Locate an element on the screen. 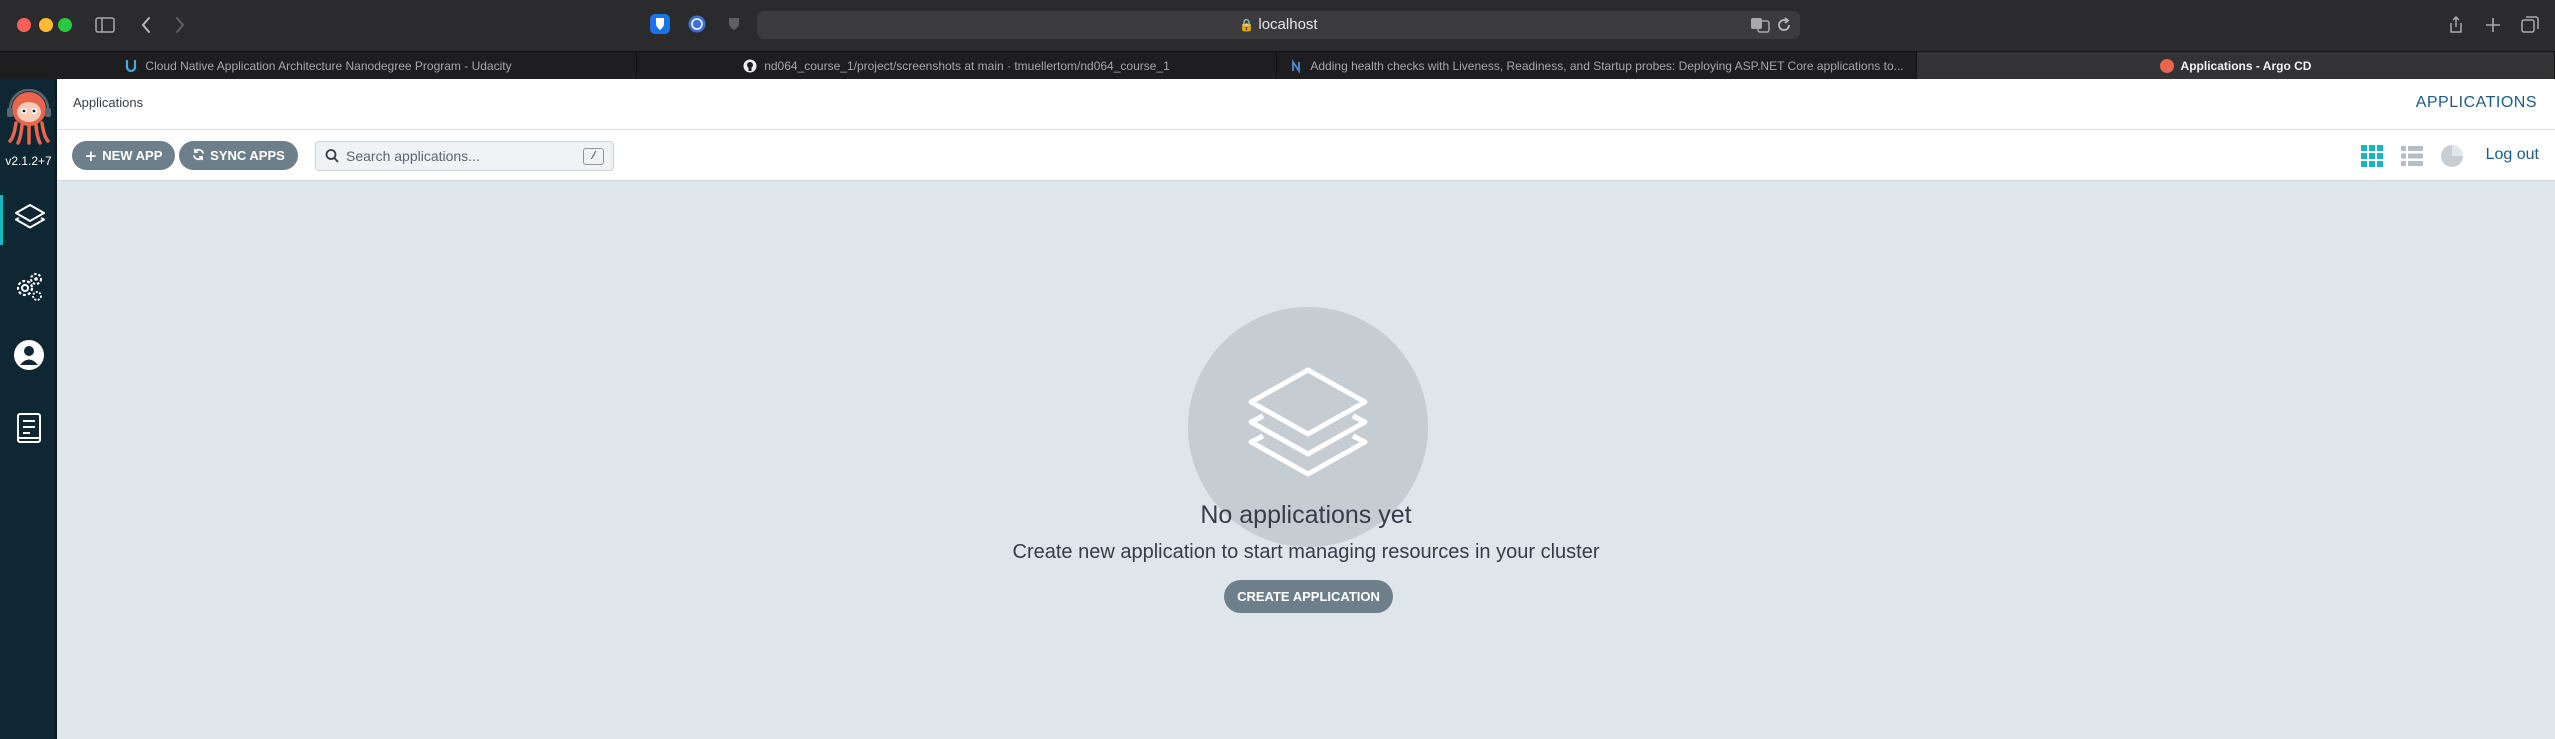 The height and width of the screenshot is (739, 2555). argo-sidebar: v2.1.2+7 is located at coordinates (28, 409).